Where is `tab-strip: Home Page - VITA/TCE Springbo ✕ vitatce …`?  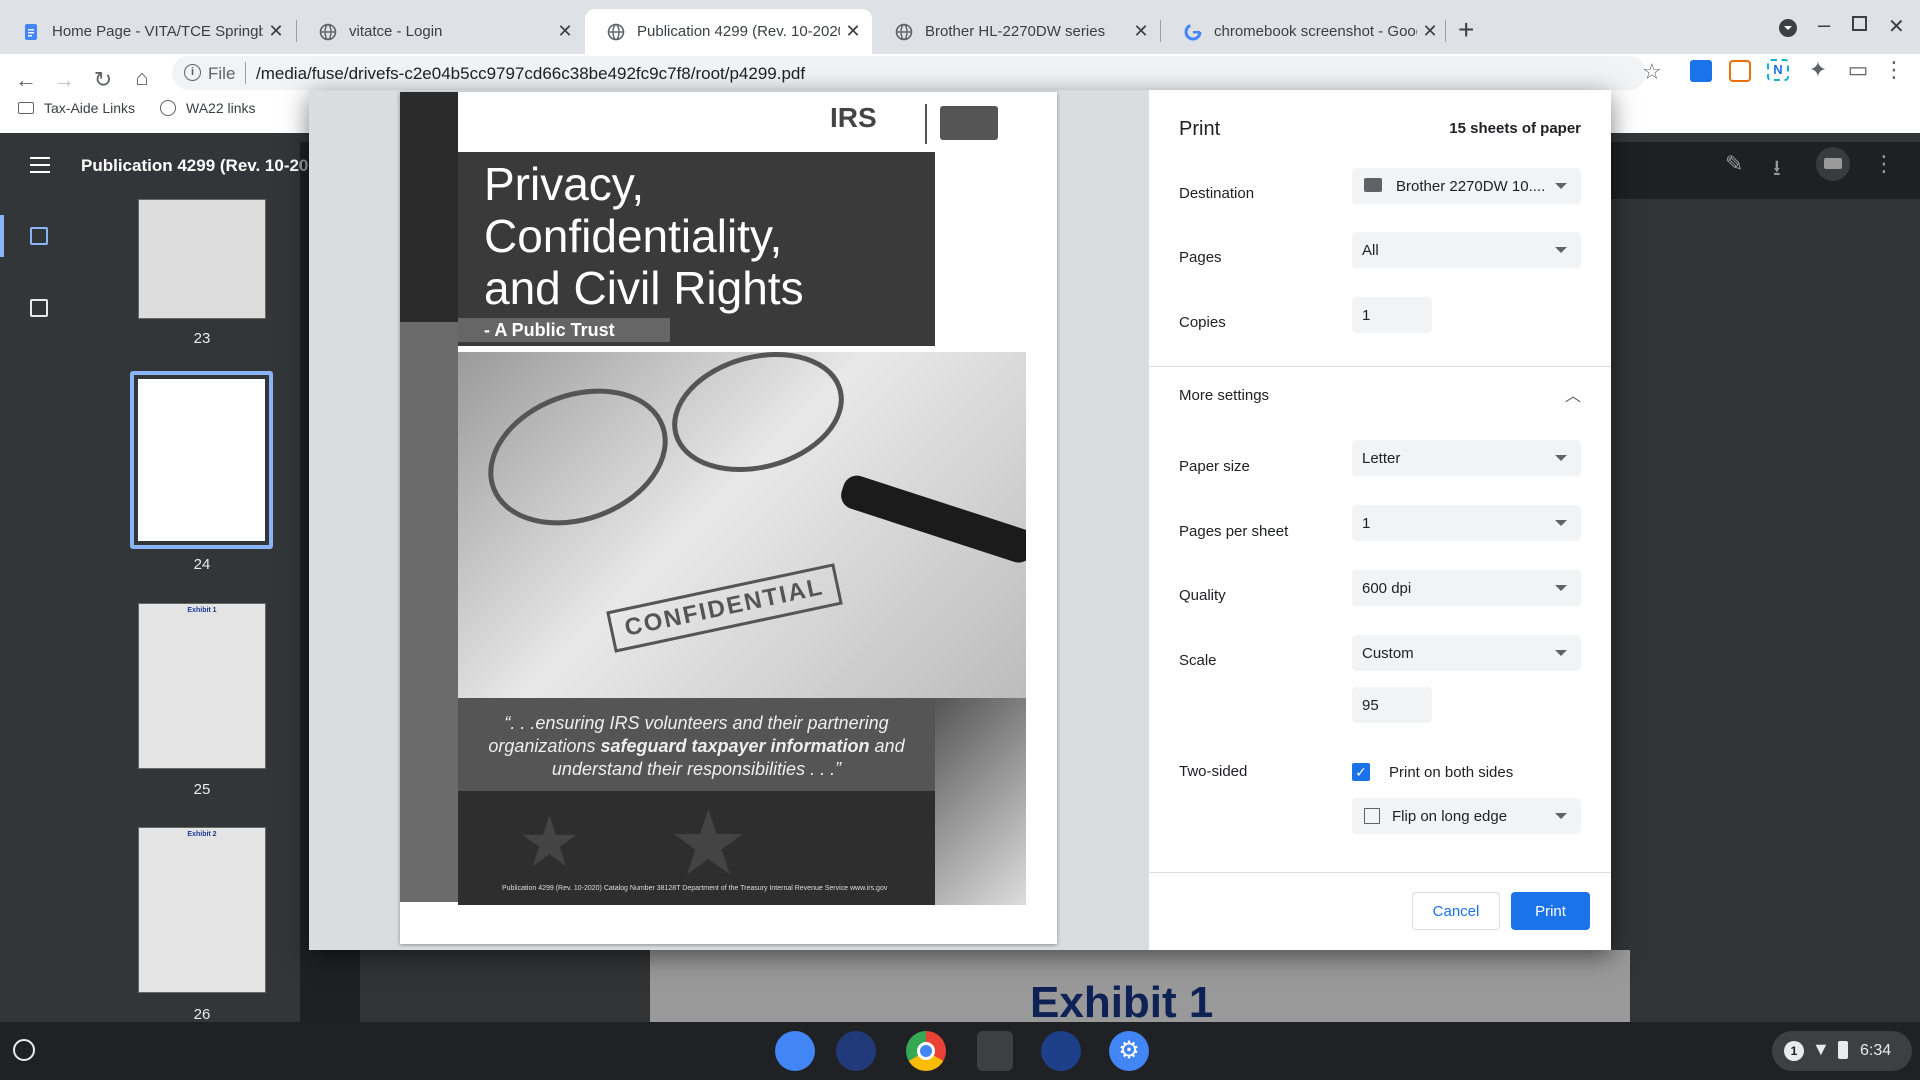
tab-strip: Home Page - VITA/TCE Springbo ✕ vitatce … is located at coordinates (960, 27).